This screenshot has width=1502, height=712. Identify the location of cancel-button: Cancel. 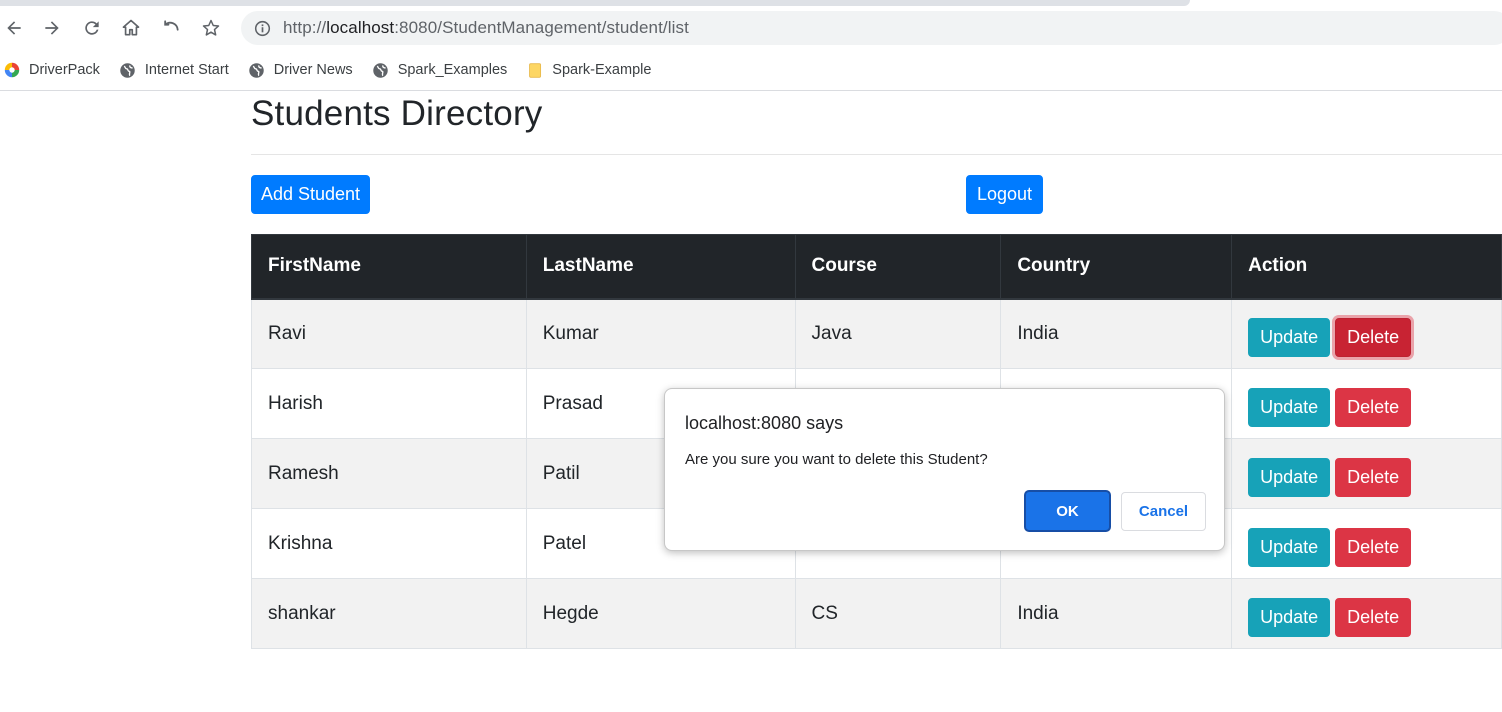
(1163, 511).